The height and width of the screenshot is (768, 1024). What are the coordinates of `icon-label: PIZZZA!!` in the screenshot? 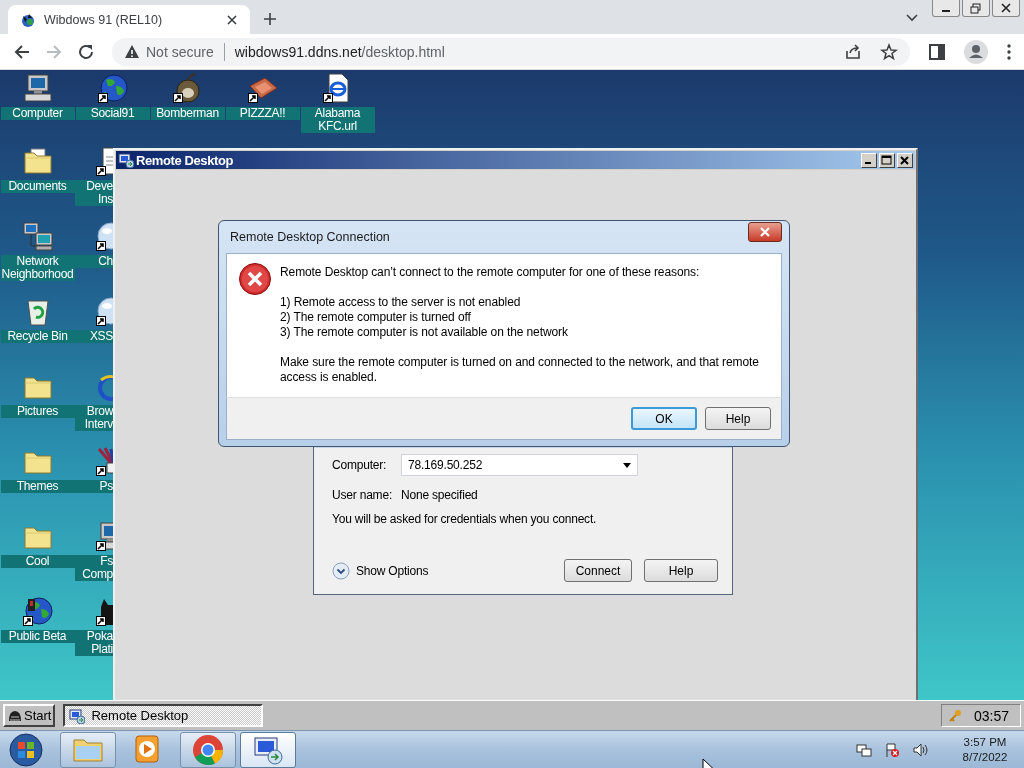 It's located at (262, 113).